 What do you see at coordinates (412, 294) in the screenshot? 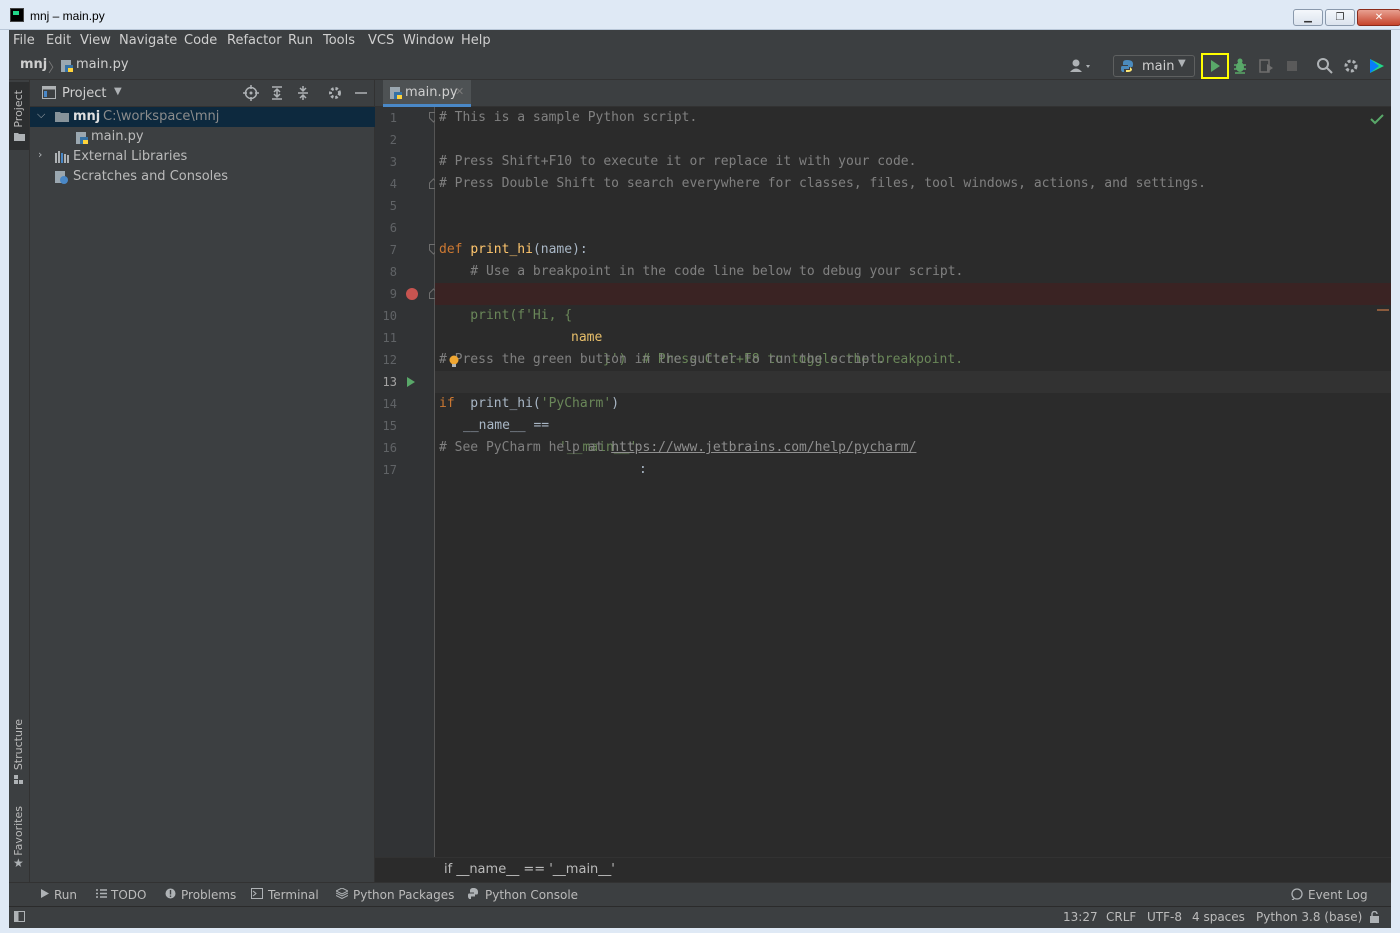
I see `breakpoint-icon` at bounding box center [412, 294].